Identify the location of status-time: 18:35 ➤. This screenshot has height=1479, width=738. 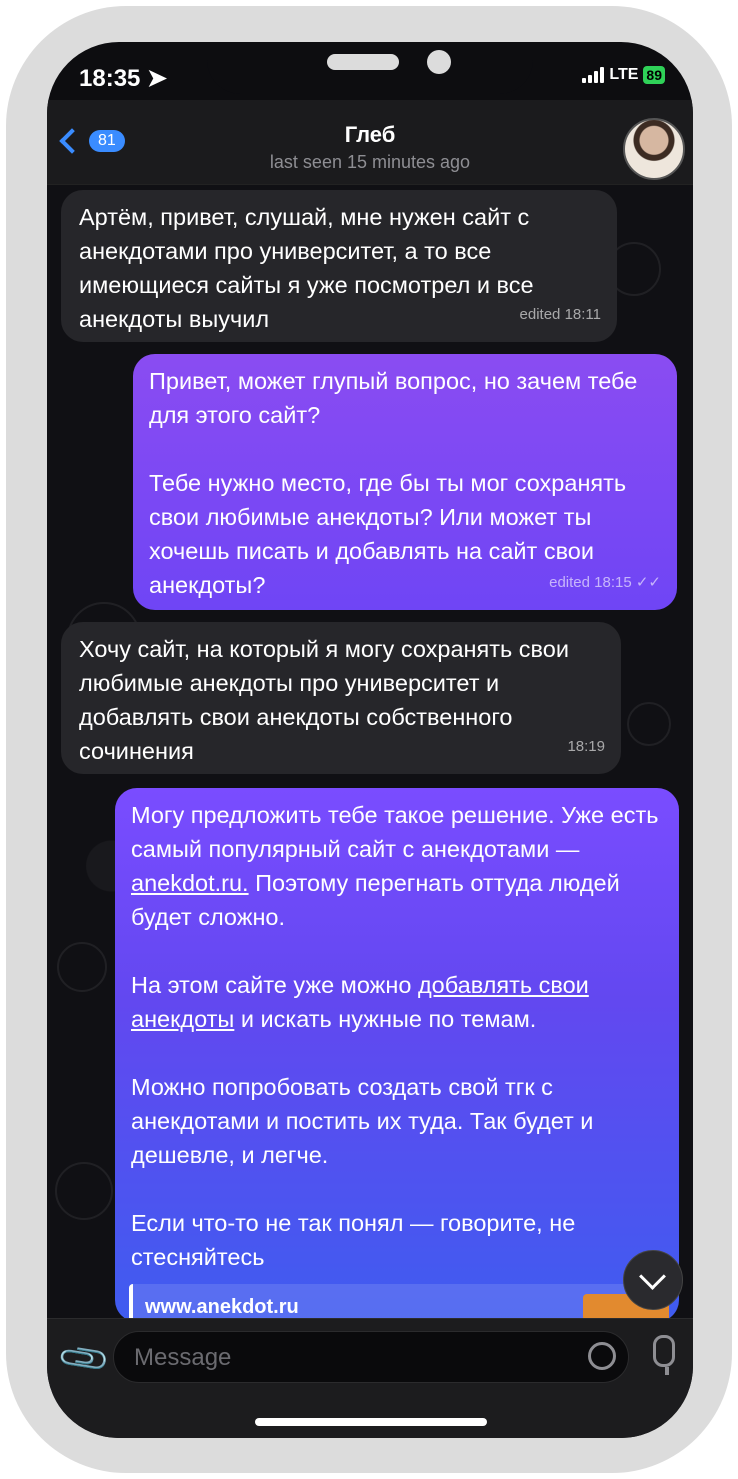
(123, 78).